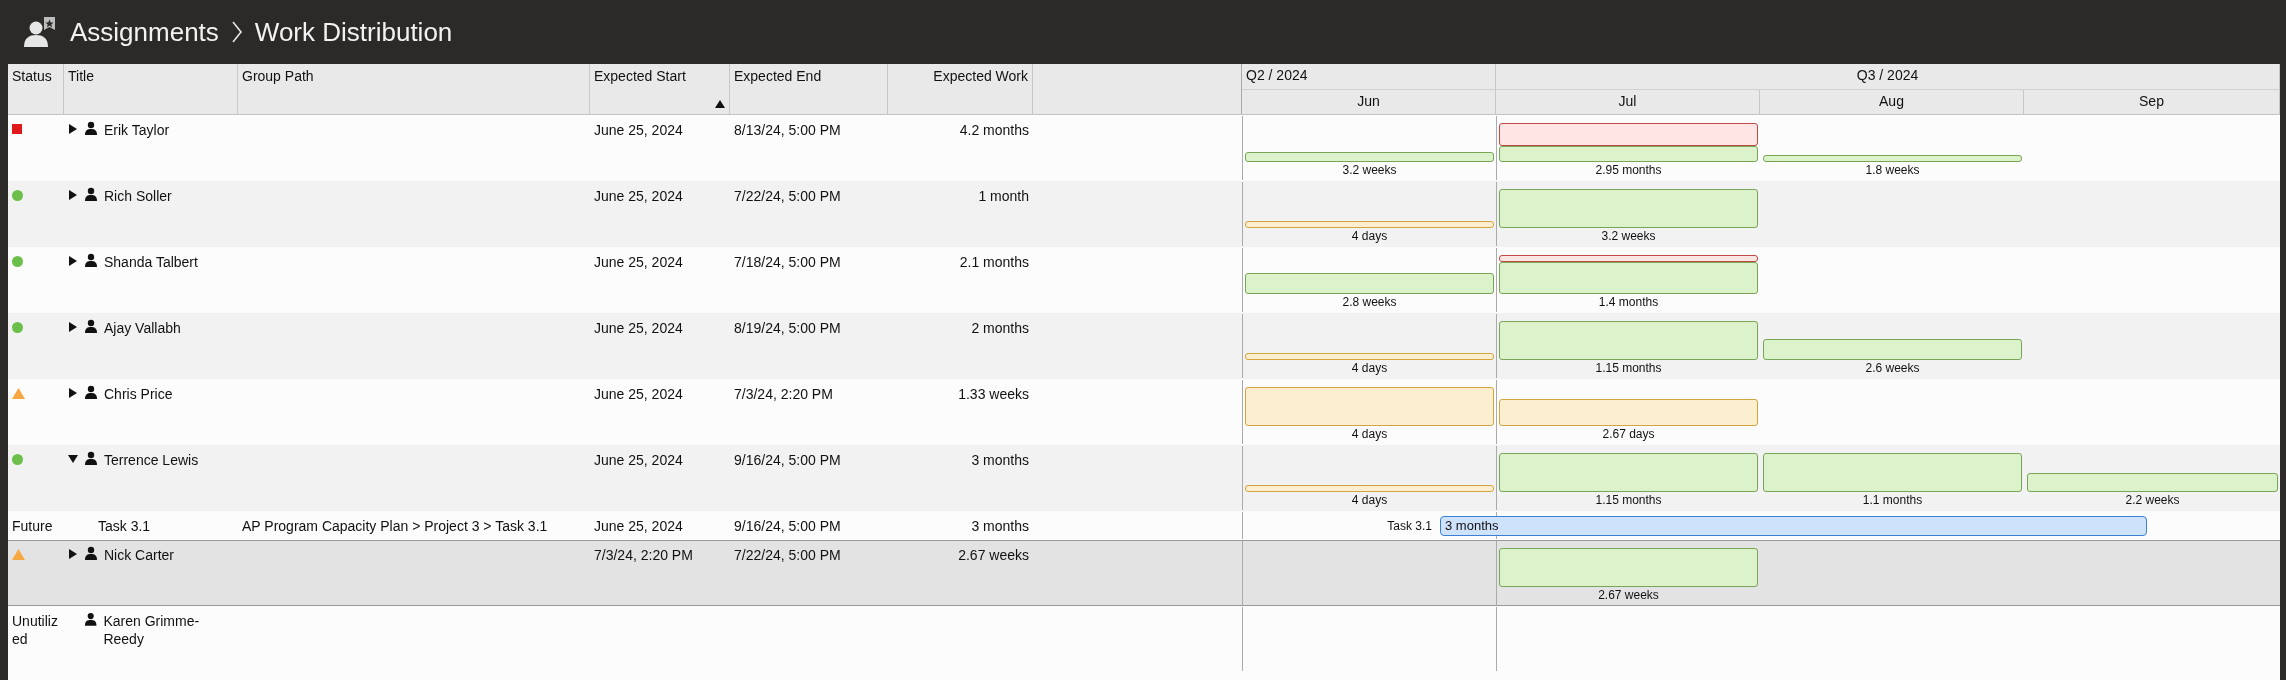 The height and width of the screenshot is (680, 2286). I want to click on load-label: 2.2 weeks, so click(2152, 500).